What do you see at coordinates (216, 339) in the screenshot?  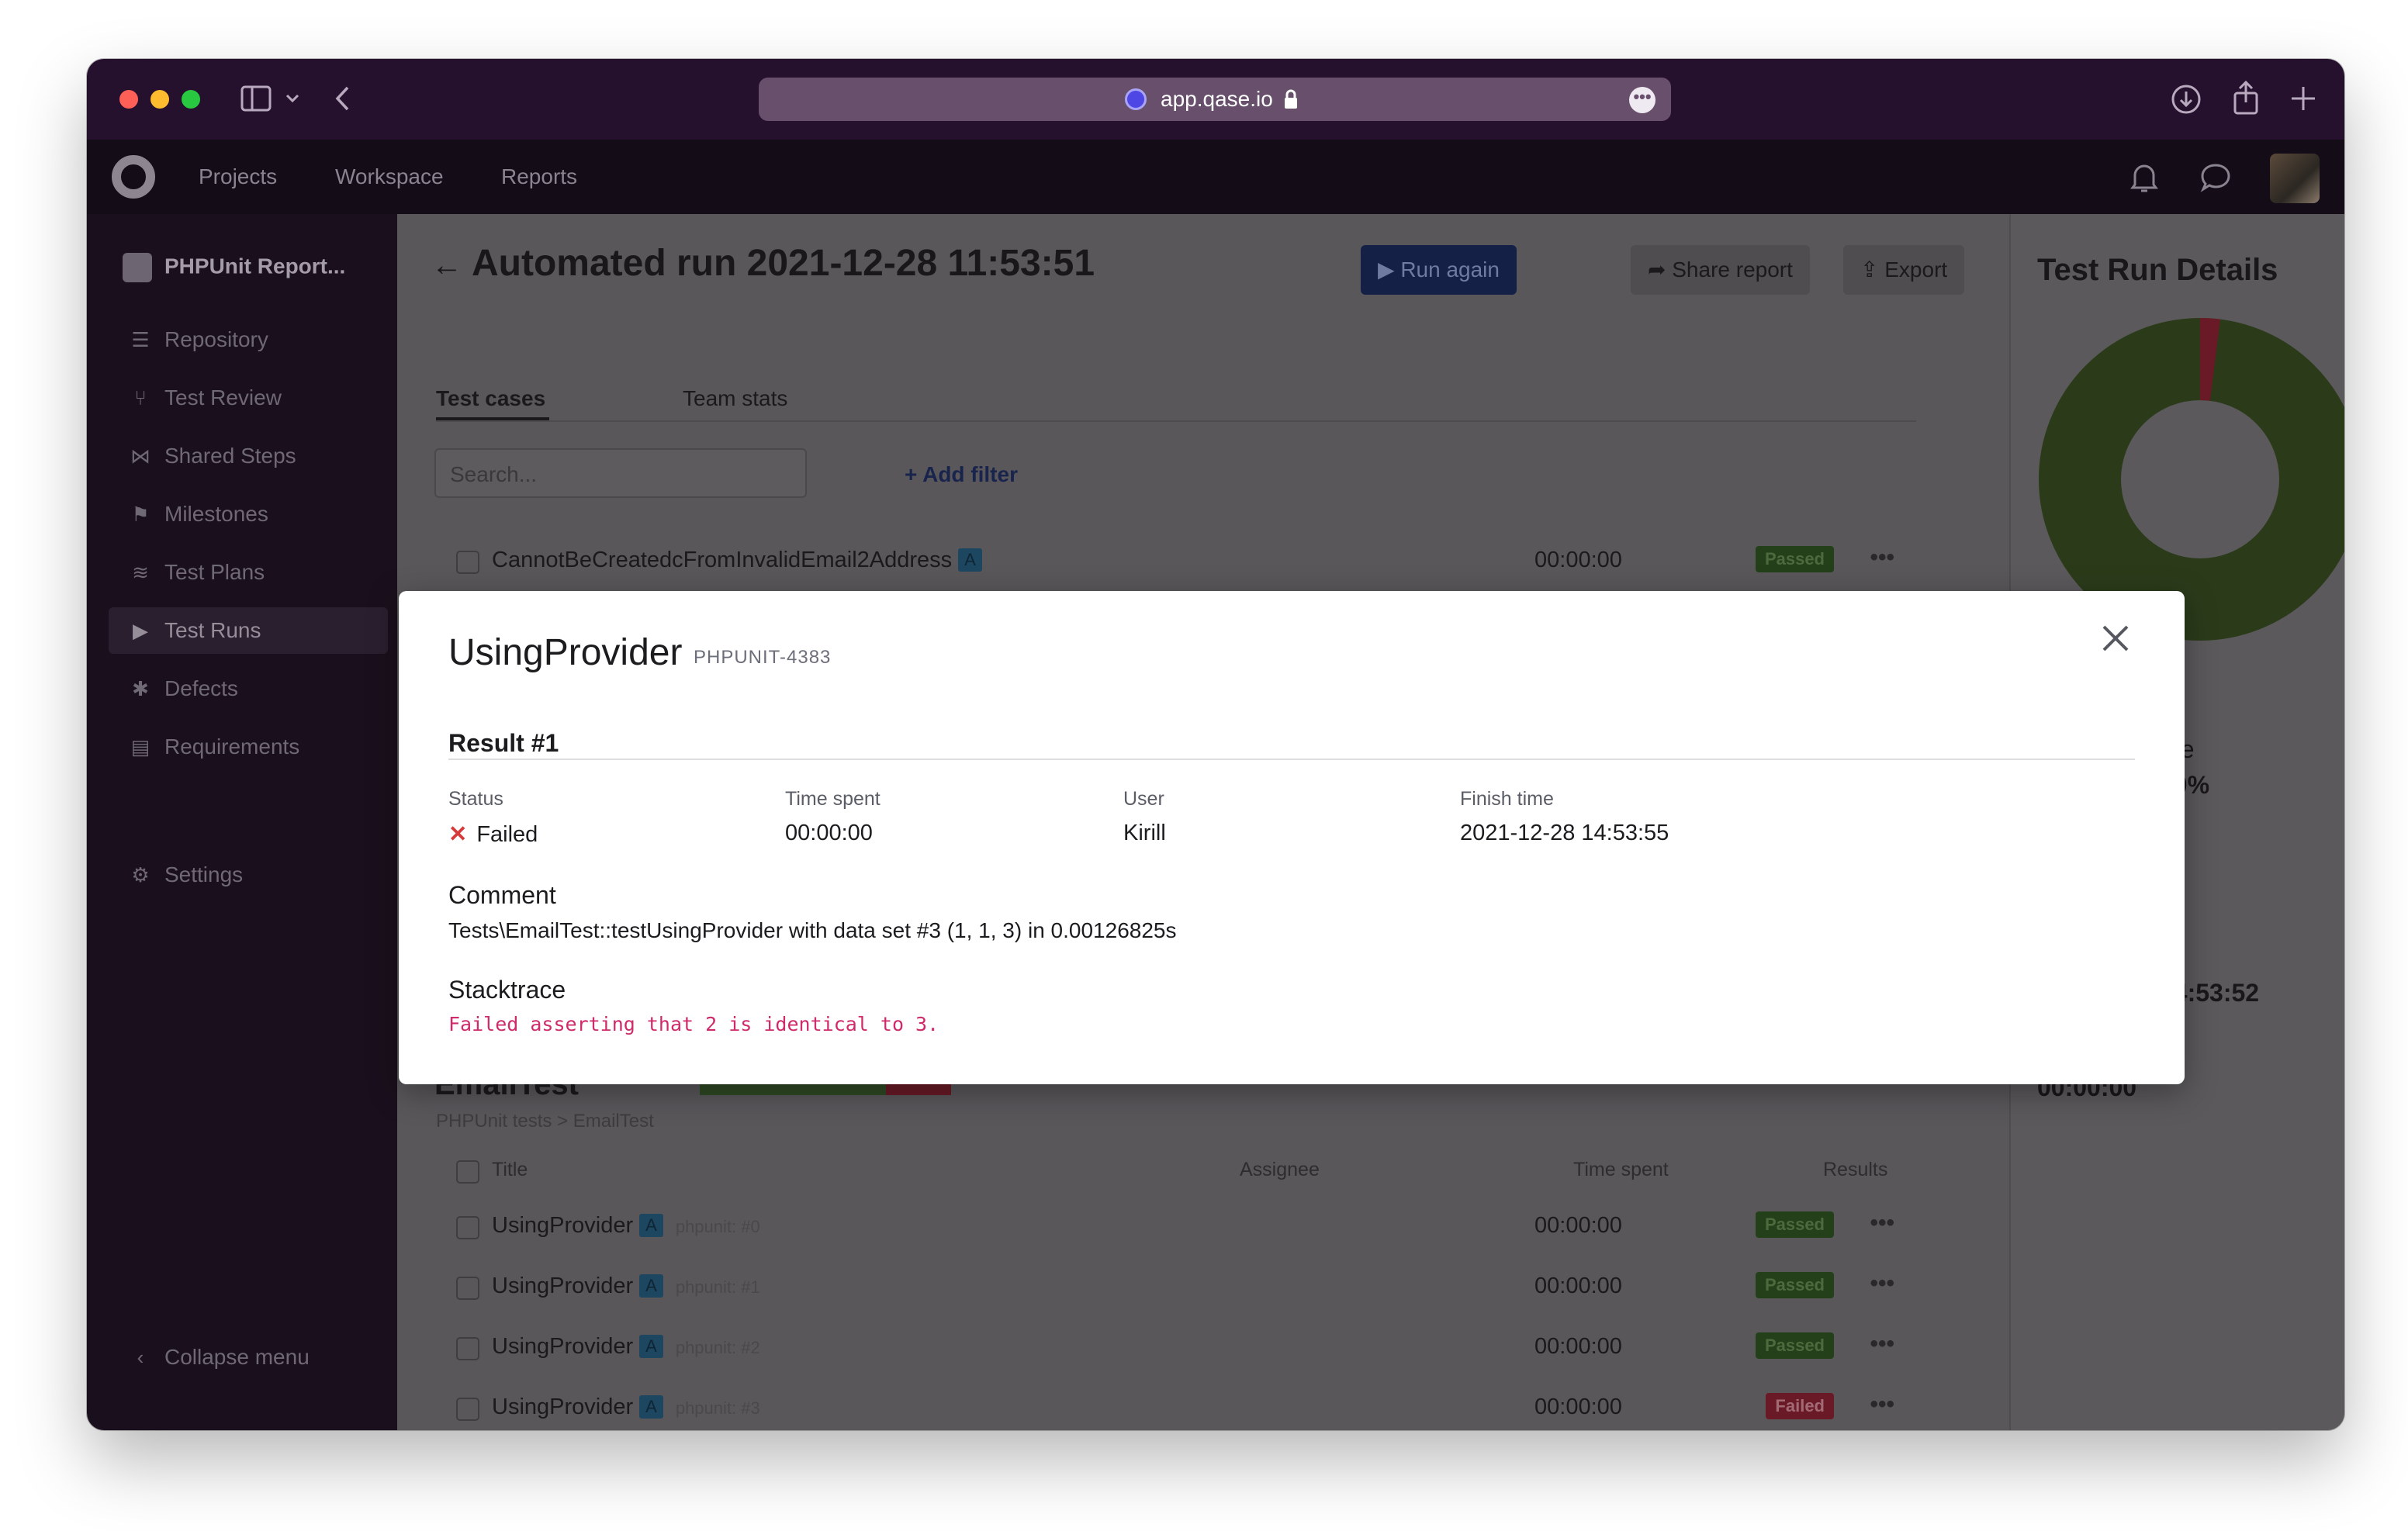 I see `sidebar-item-label: Repository` at bounding box center [216, 339].